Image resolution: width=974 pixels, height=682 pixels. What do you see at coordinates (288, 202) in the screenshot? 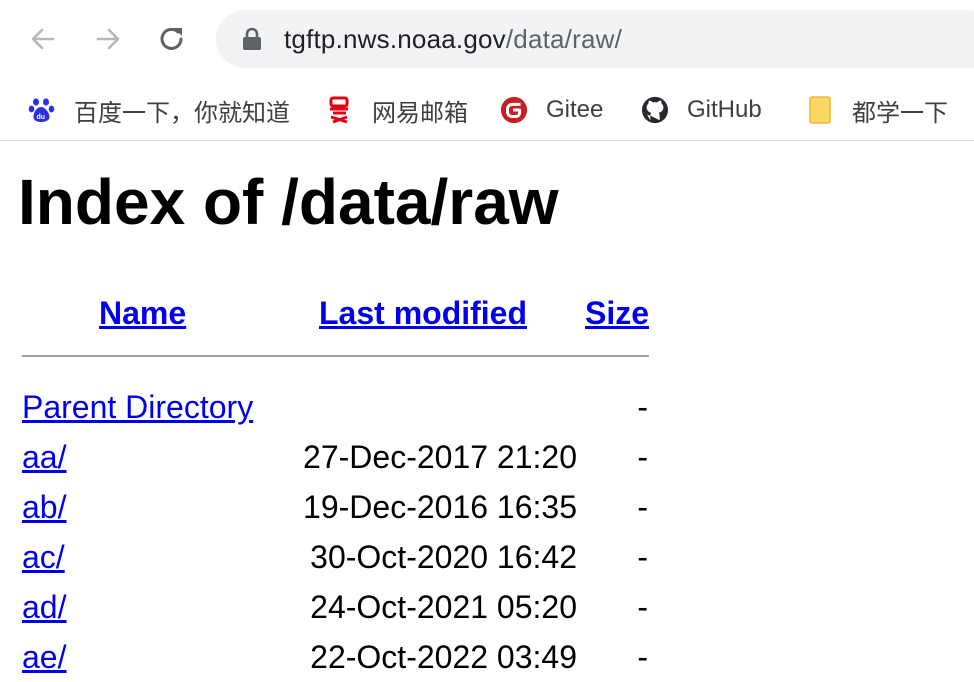
I see `page-title: Index of /data/raw` at bounding box center [288, 202].